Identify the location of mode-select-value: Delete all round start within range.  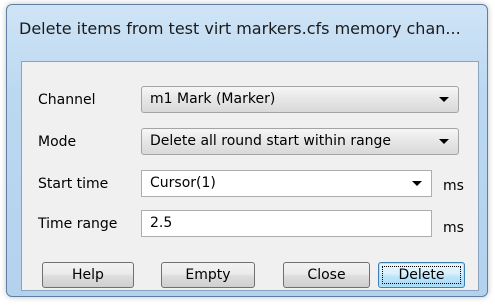
(271, 141).